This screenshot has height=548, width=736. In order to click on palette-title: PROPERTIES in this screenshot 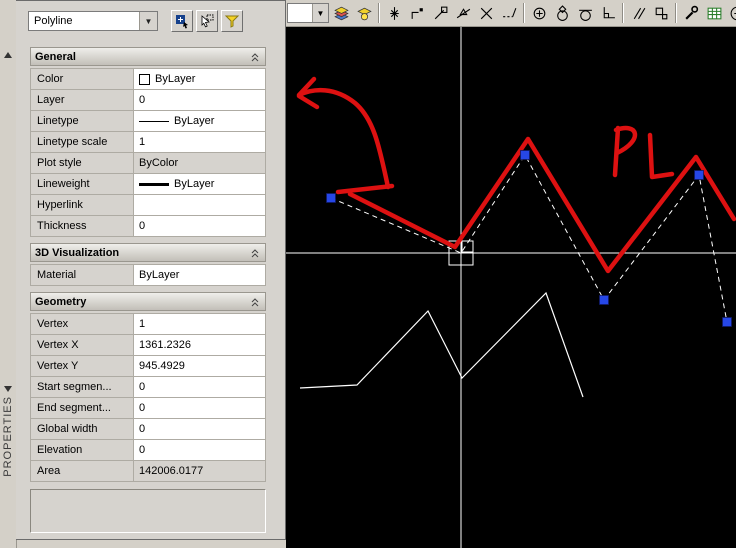, I will do `click(8, 436)`.